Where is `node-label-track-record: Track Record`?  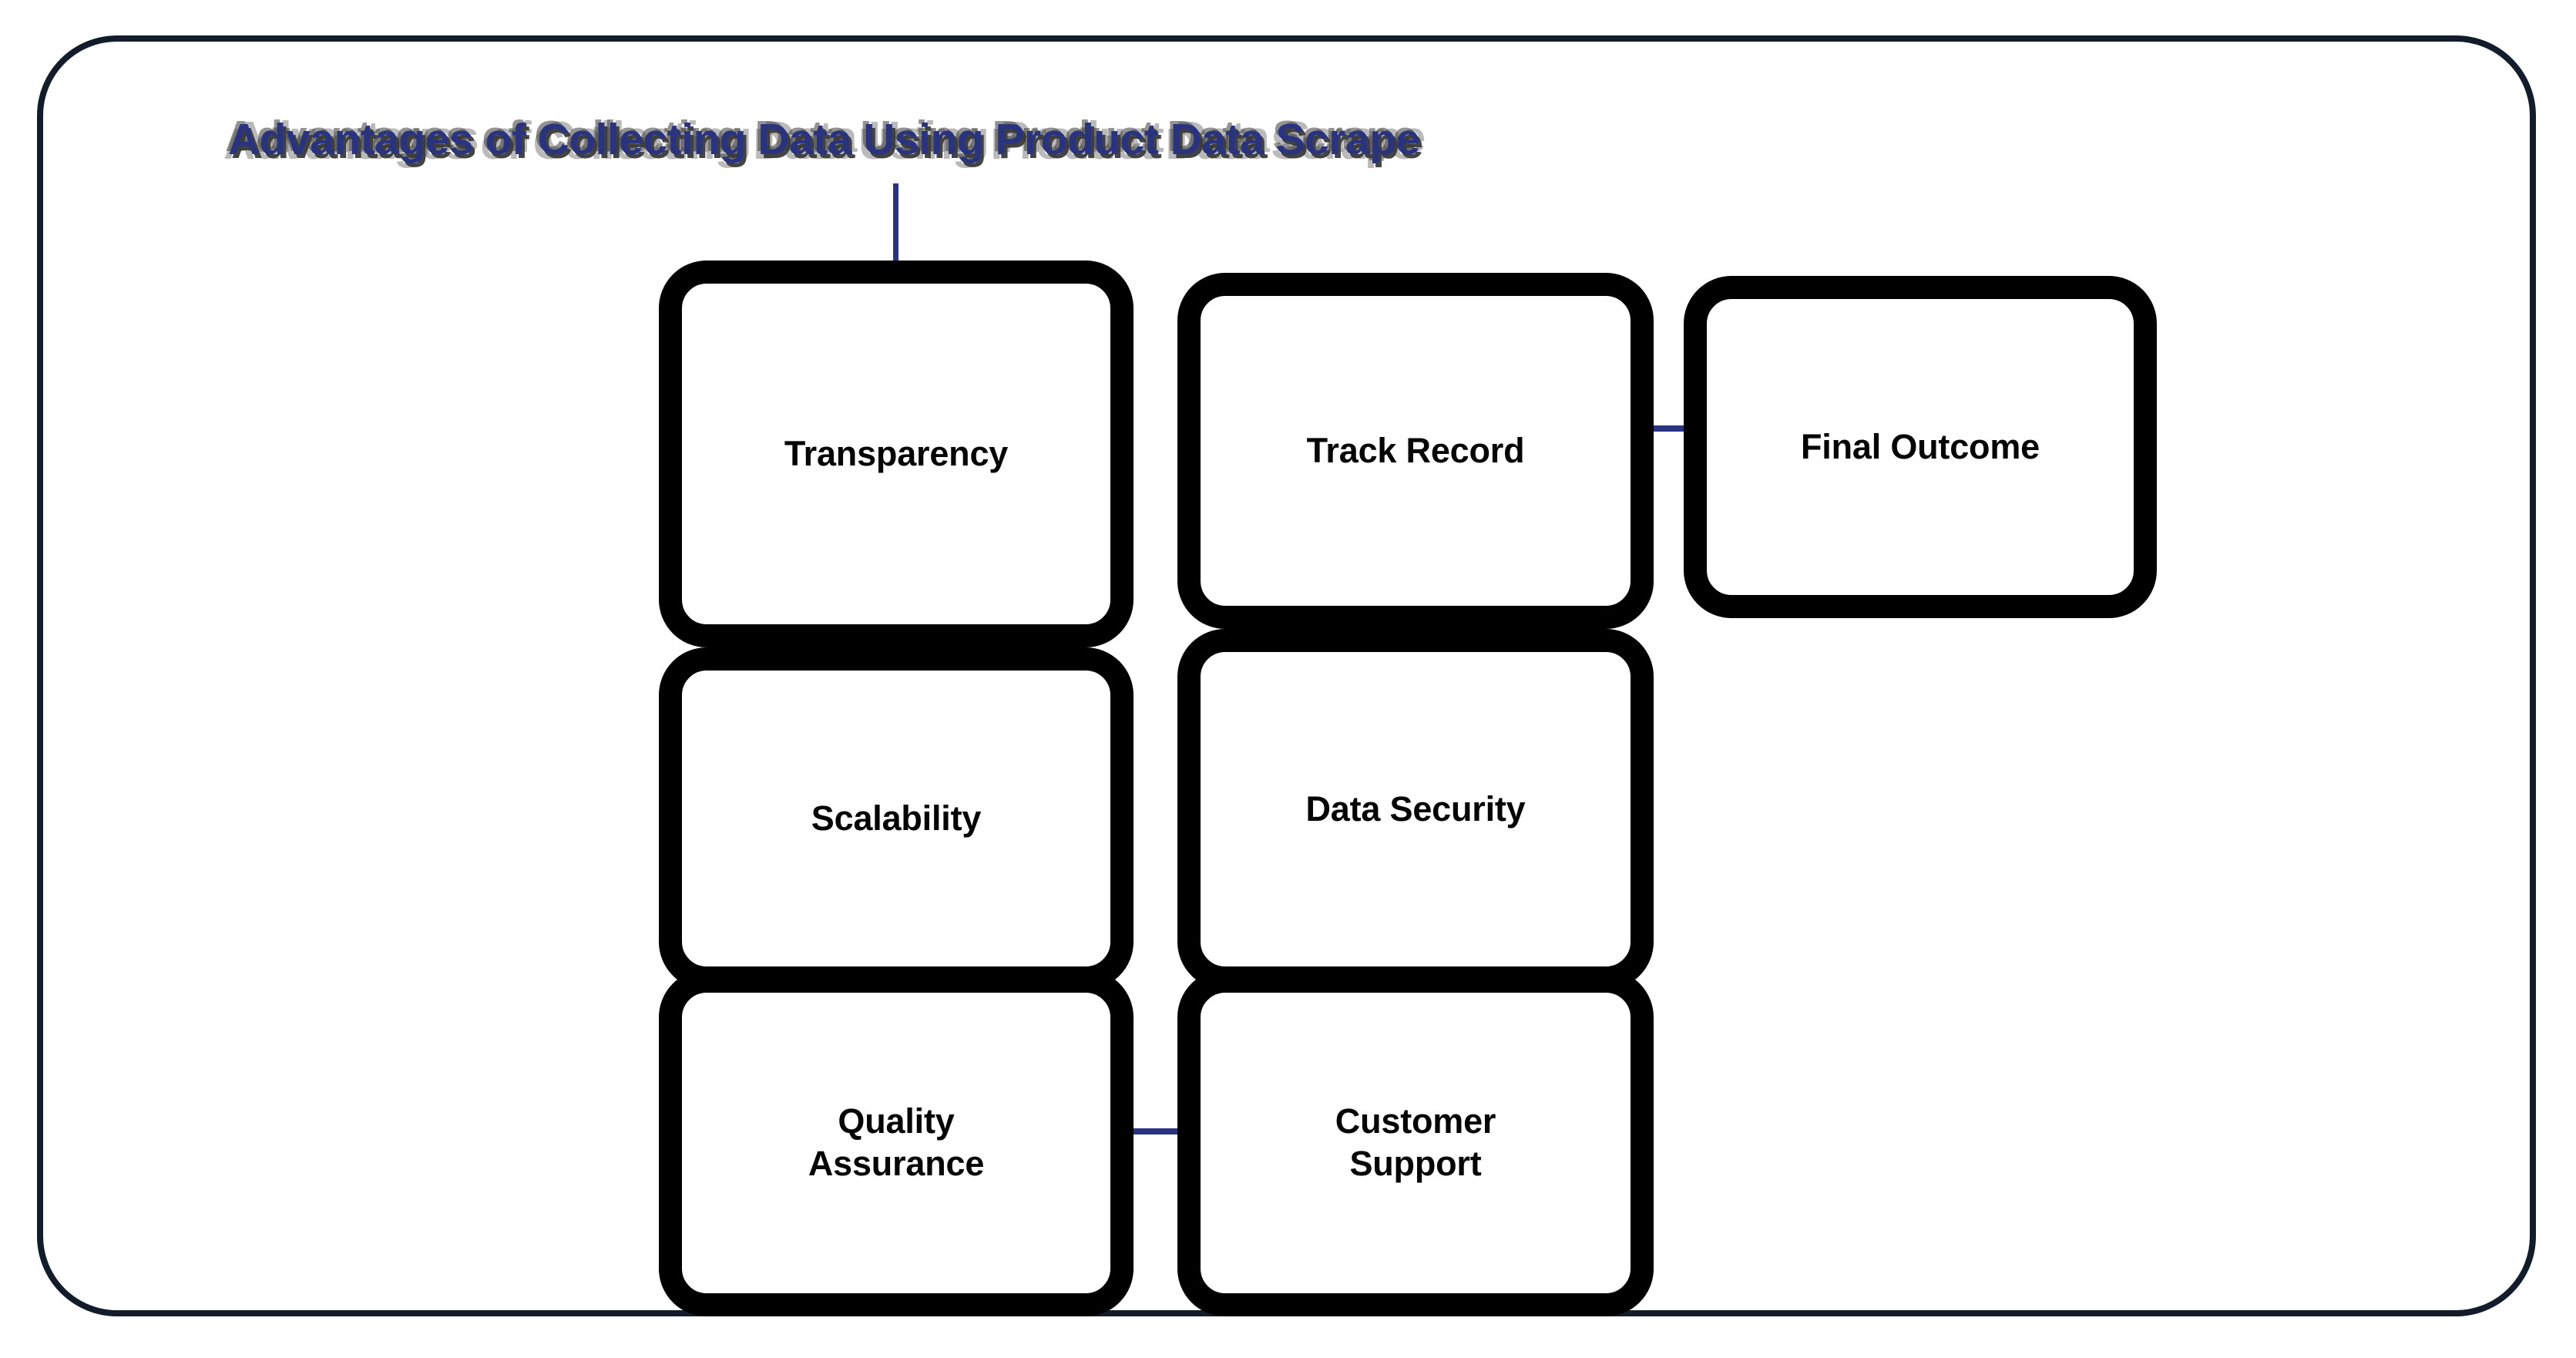 node-label-track-record: Track Record is located at coordinates (1415, 450).